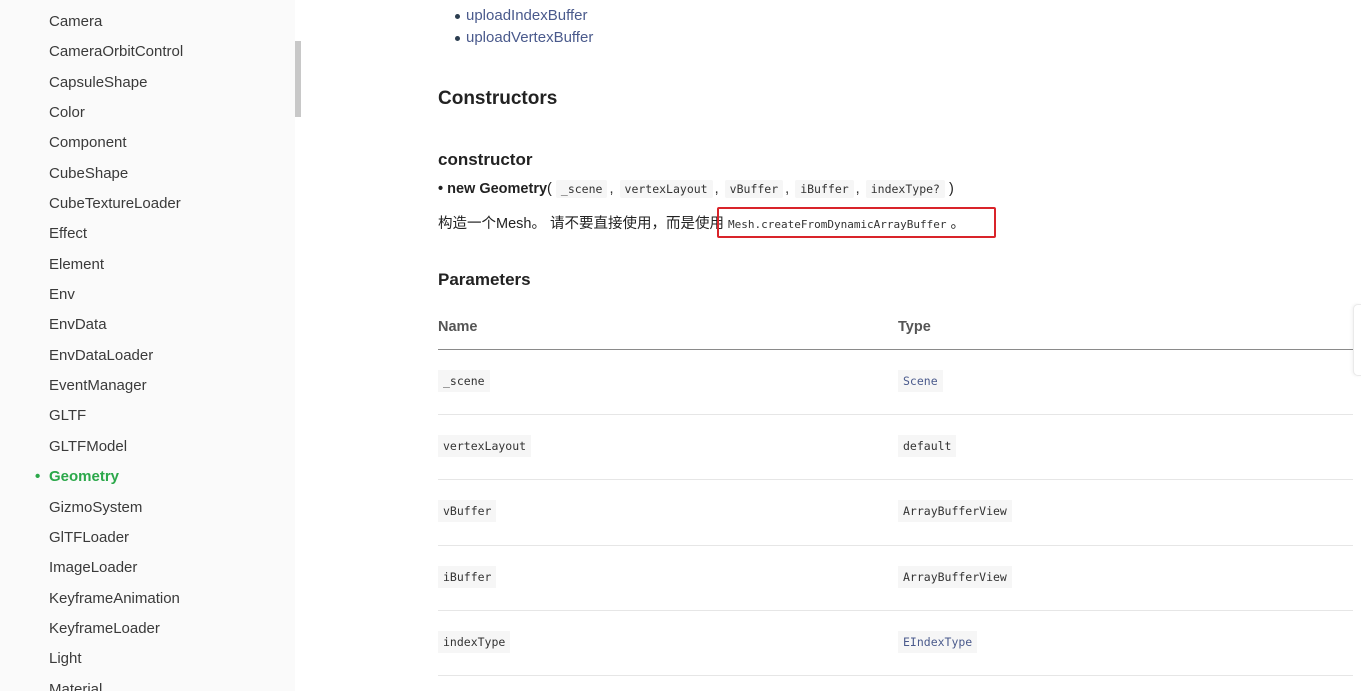 This screenshot has width=1361, height=691. I want to click on signature-param: vertexLayout, so click(666, 189).